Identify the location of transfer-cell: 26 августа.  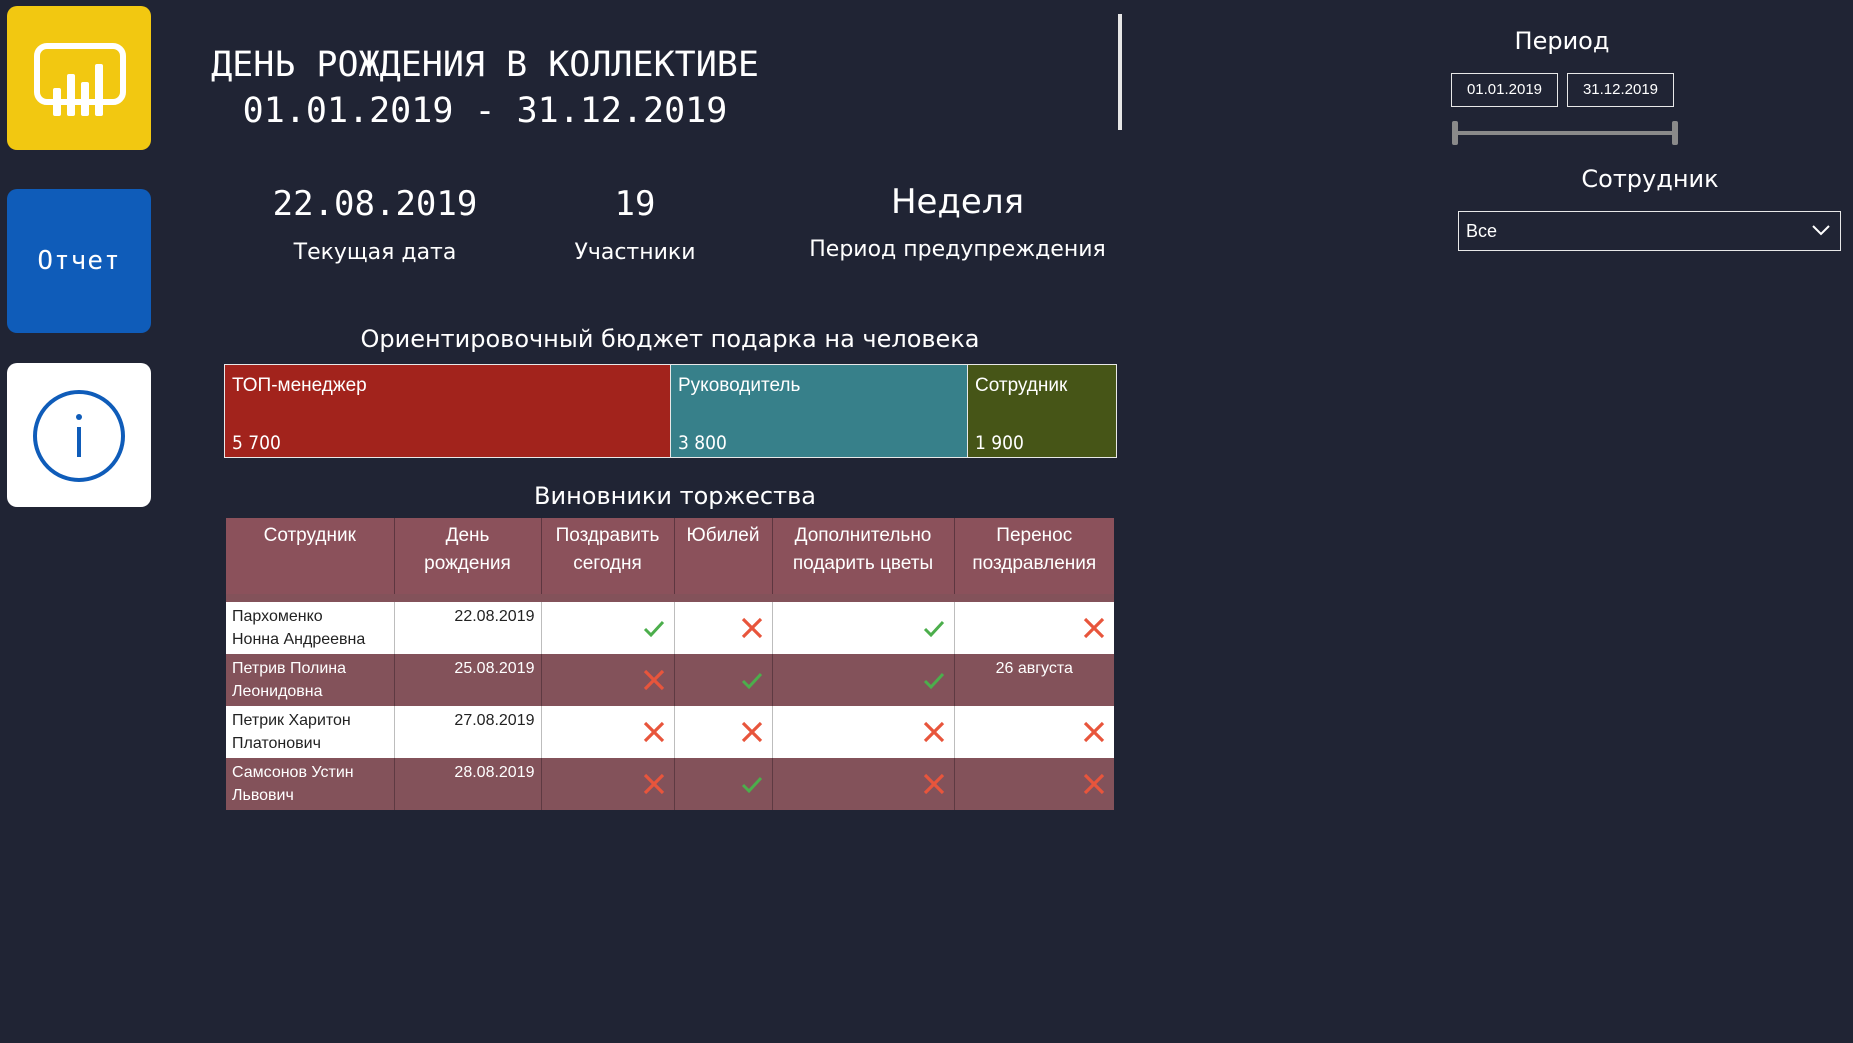
(1034, 680).